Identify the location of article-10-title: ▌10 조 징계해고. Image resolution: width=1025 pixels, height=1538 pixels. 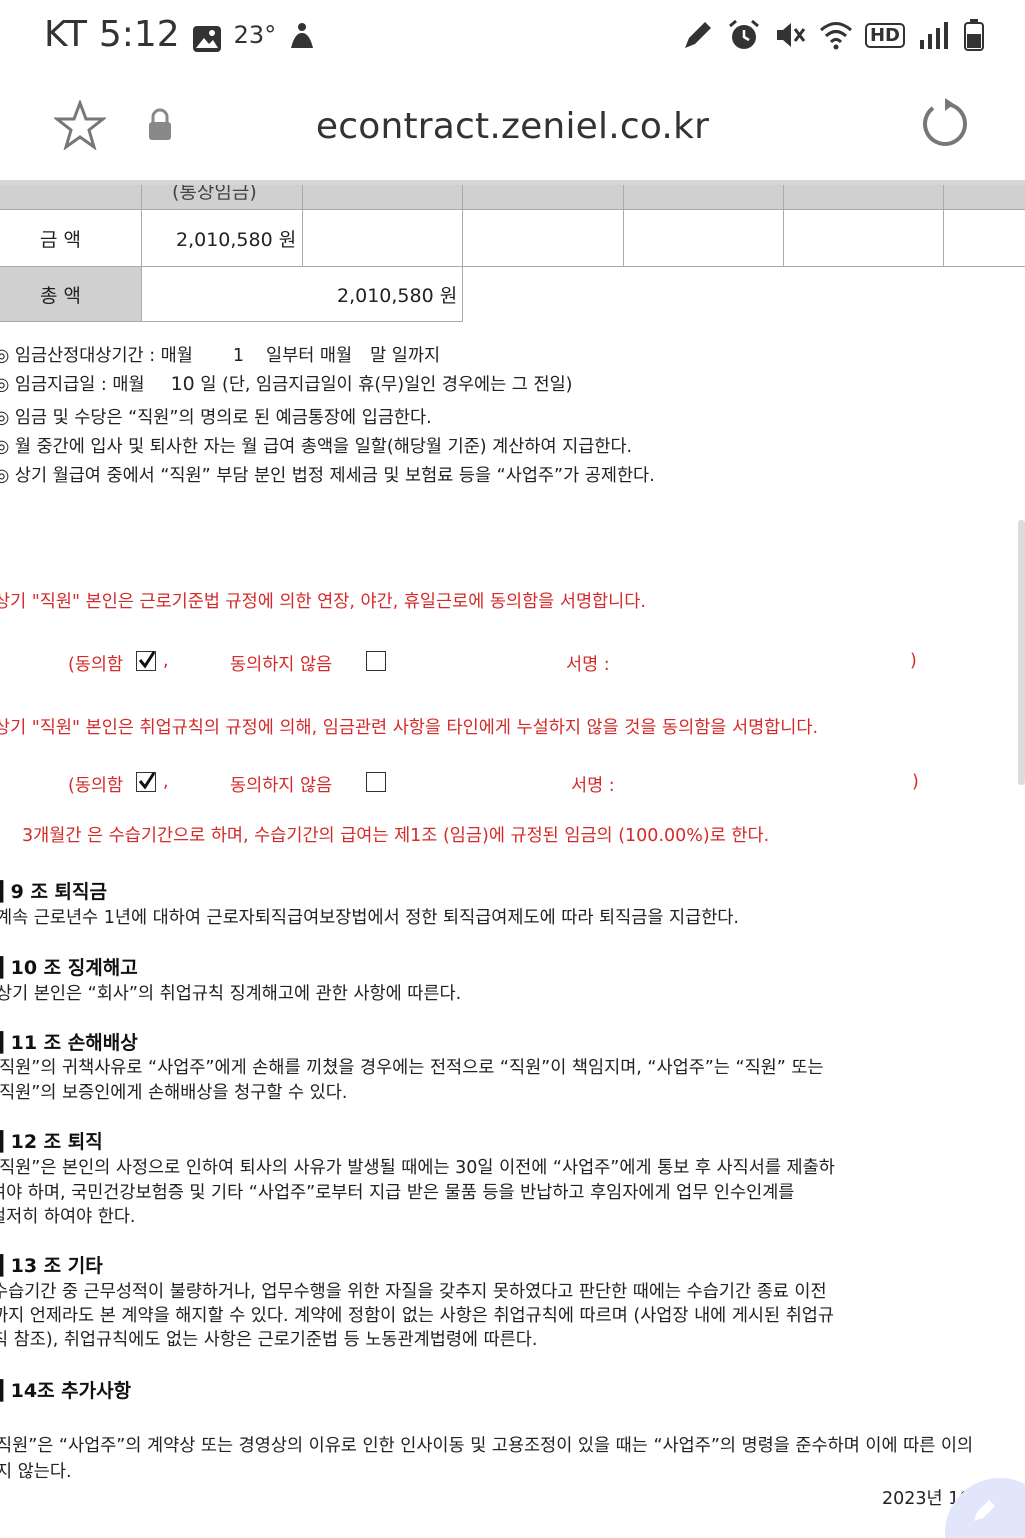
(69, 968).